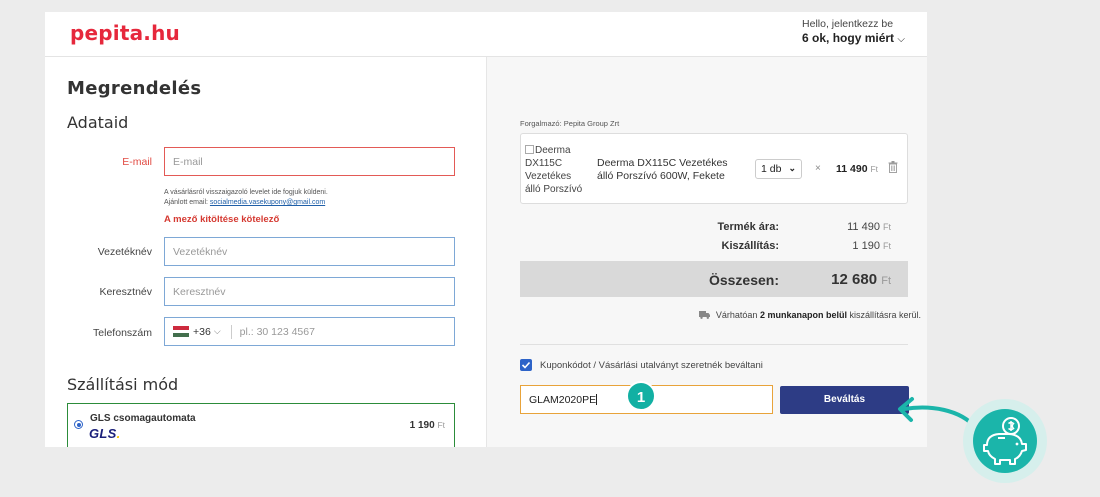  Describe the element at coordinates (122, 333) in the screenshot. I see `phone-label: Telefonszám` at that location.